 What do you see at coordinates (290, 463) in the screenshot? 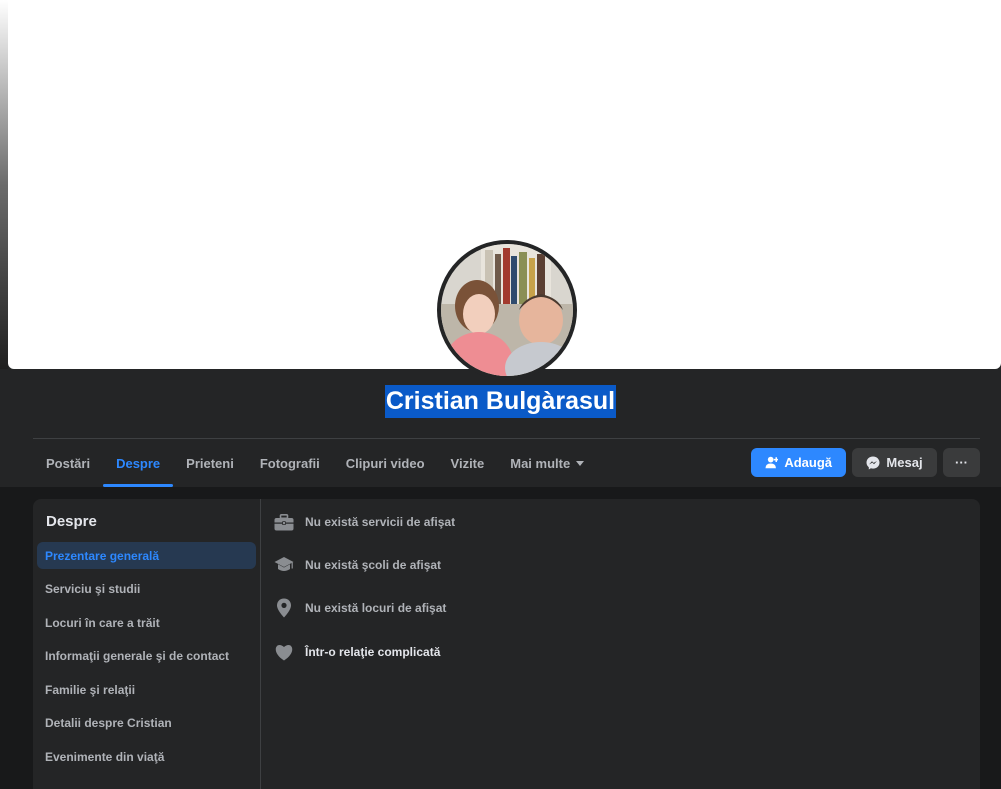
I see `tab-photos: Fotografii` at bounding box center [290, 463].